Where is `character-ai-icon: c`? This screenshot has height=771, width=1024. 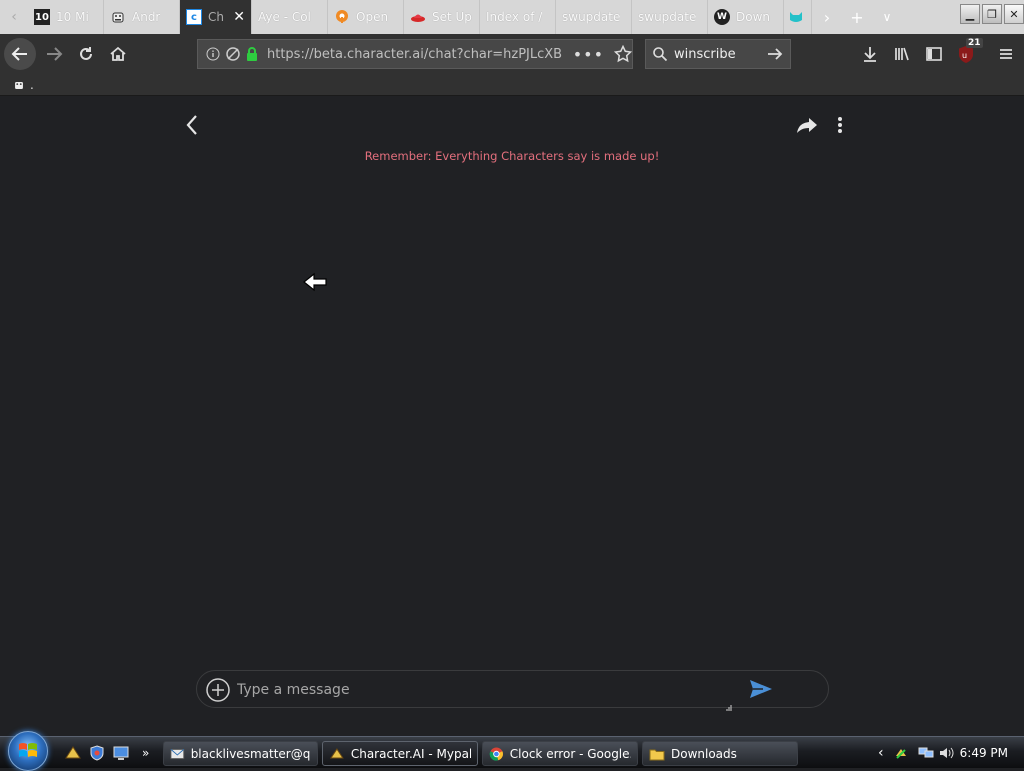 character-ai-icon: c is located at coordinates (194, 17).